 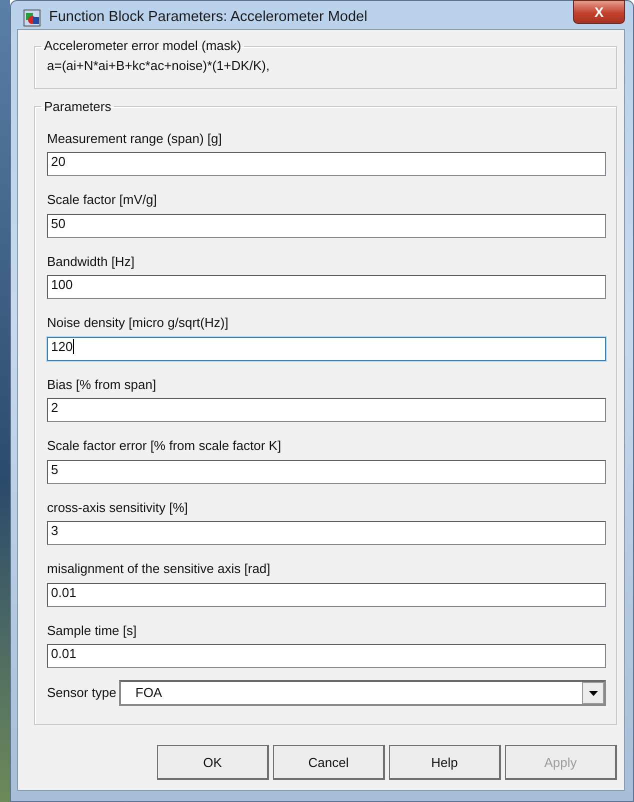 What do you see at coordinates (32, 18) in the screenshot?
I see `app-icon` at bounding box center [32, 18].